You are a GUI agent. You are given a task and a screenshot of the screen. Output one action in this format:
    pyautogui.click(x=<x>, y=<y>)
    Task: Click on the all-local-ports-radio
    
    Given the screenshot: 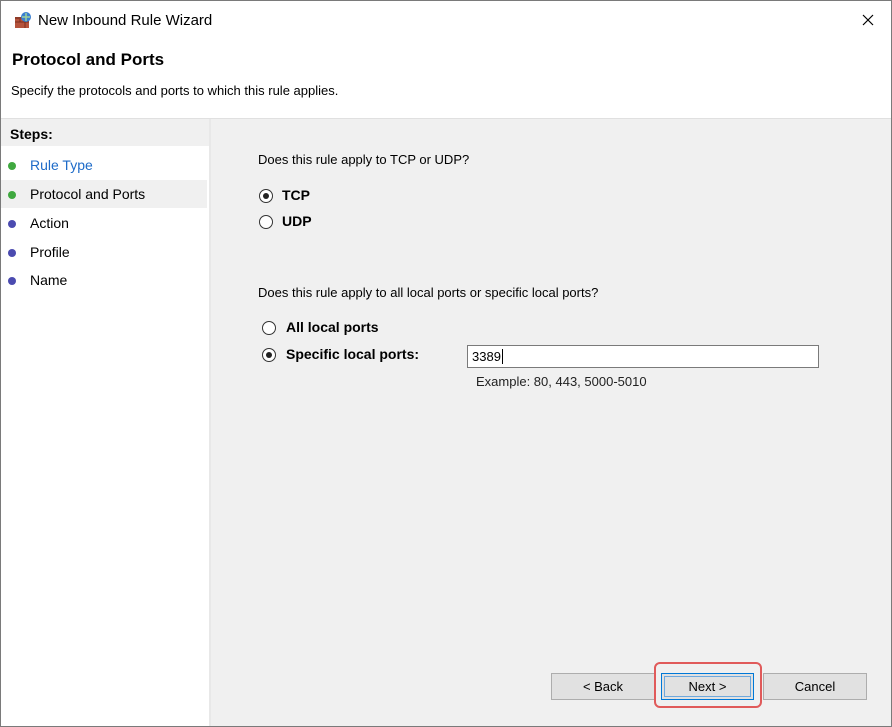 What is the action you would take?
    pyautogui.click(x=269, y=328)
    